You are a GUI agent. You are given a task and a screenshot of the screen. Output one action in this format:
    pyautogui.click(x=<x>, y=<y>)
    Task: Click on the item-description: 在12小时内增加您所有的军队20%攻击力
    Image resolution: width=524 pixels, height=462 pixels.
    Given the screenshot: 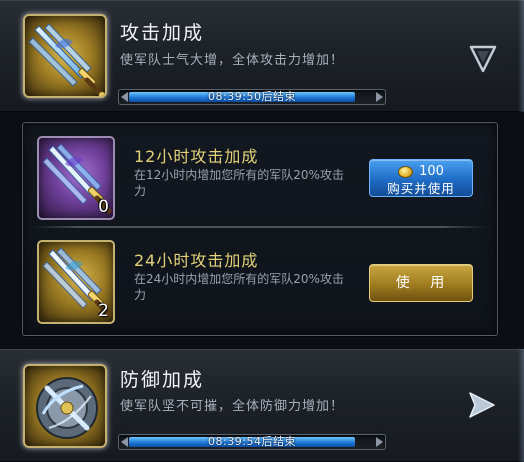 What is the action you would take?
    pyautogui.click(x=239, y=183)
    